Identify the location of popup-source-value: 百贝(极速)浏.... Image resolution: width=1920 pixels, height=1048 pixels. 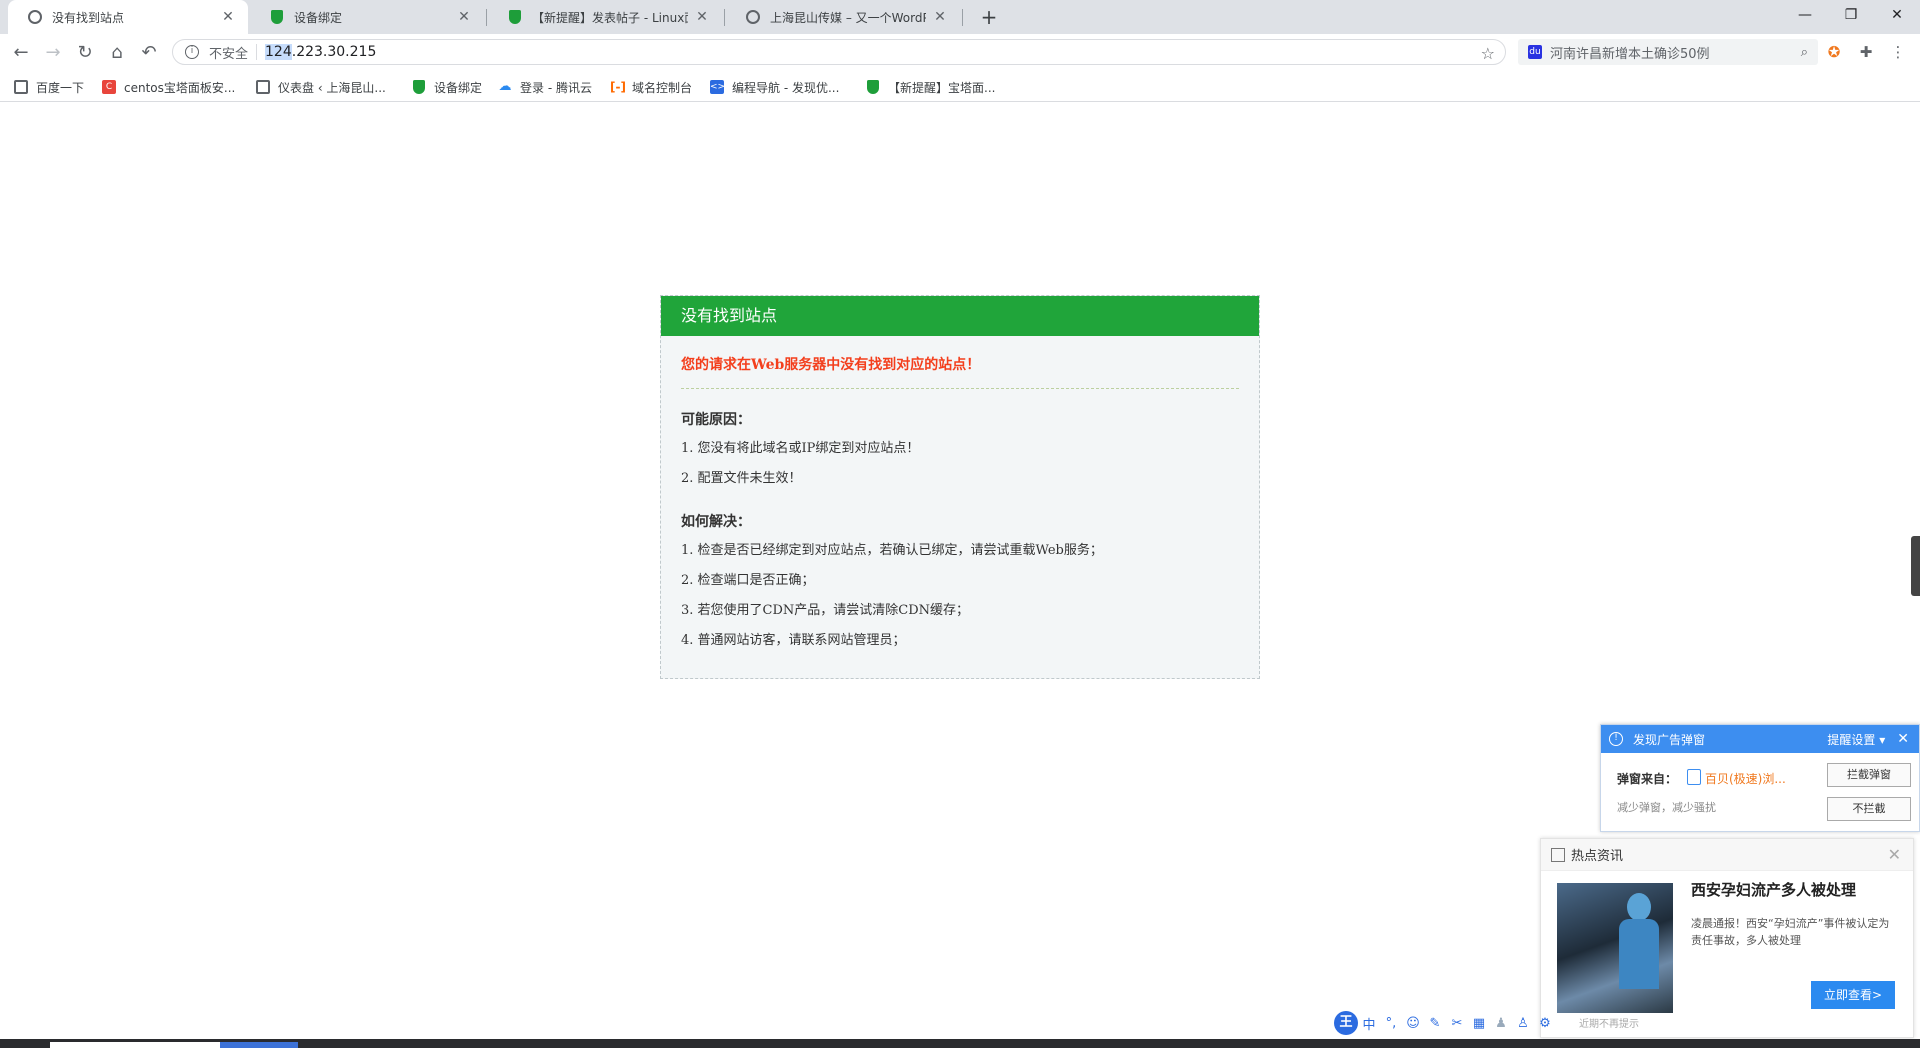
(1745, 779).